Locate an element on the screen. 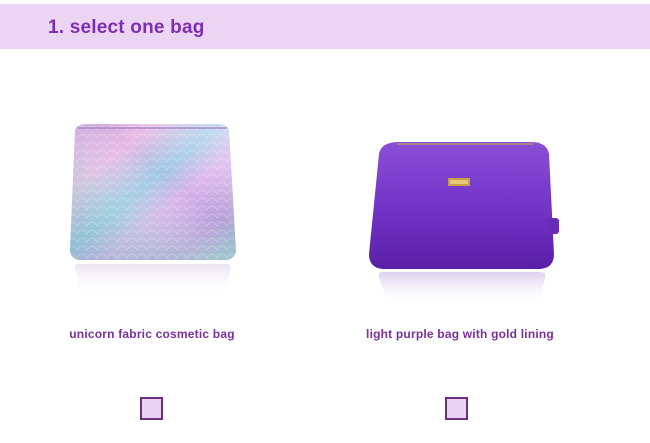  section-title: 1. select one bag is located at coordinates (126, 27).